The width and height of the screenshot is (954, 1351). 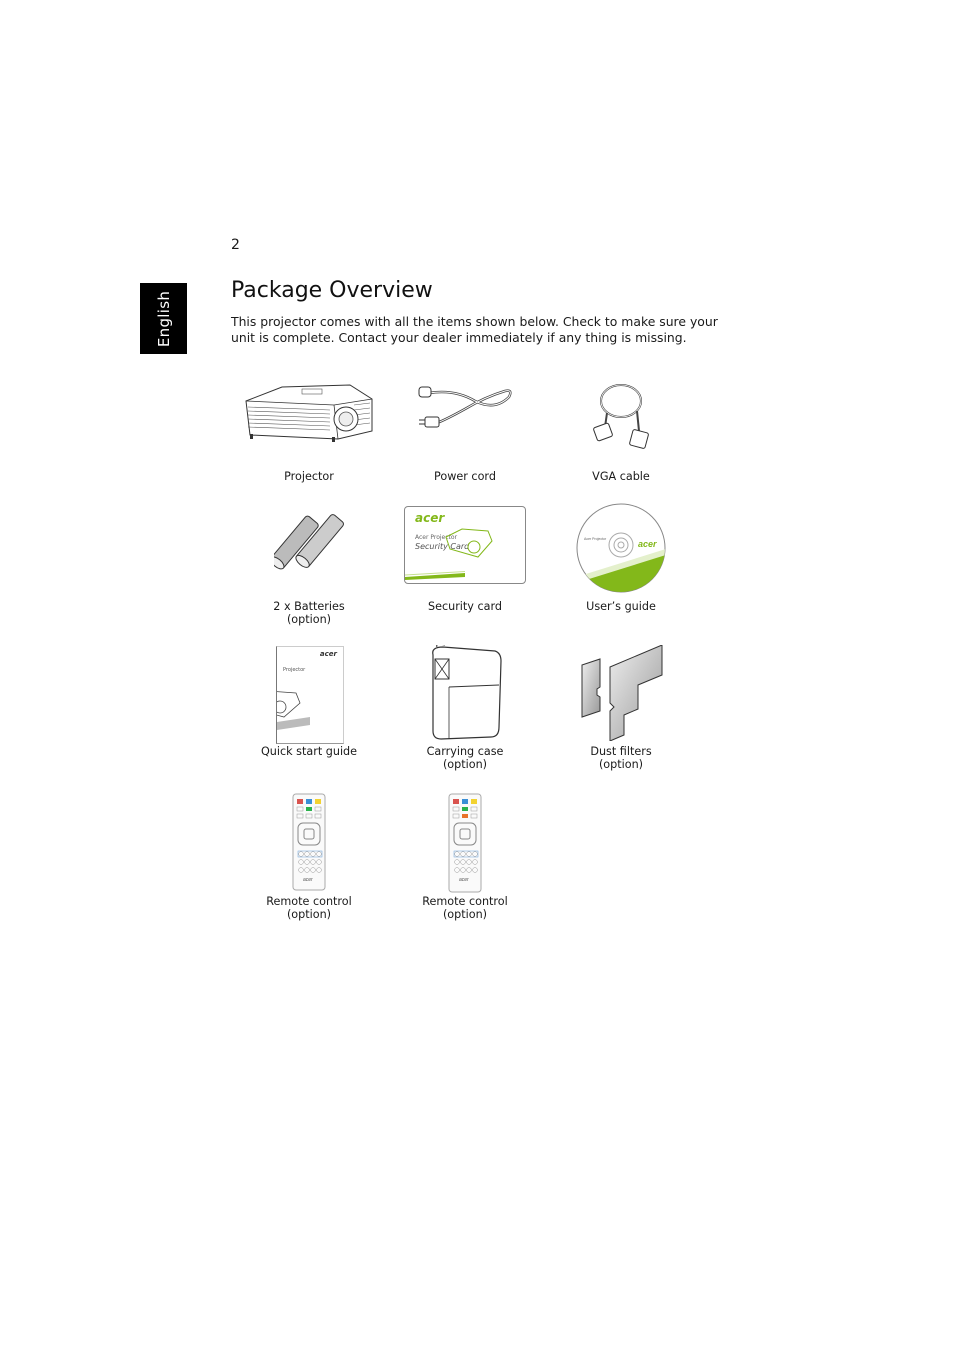 I want to click on item-label: Quick start guide, so click(x=309, y=751).